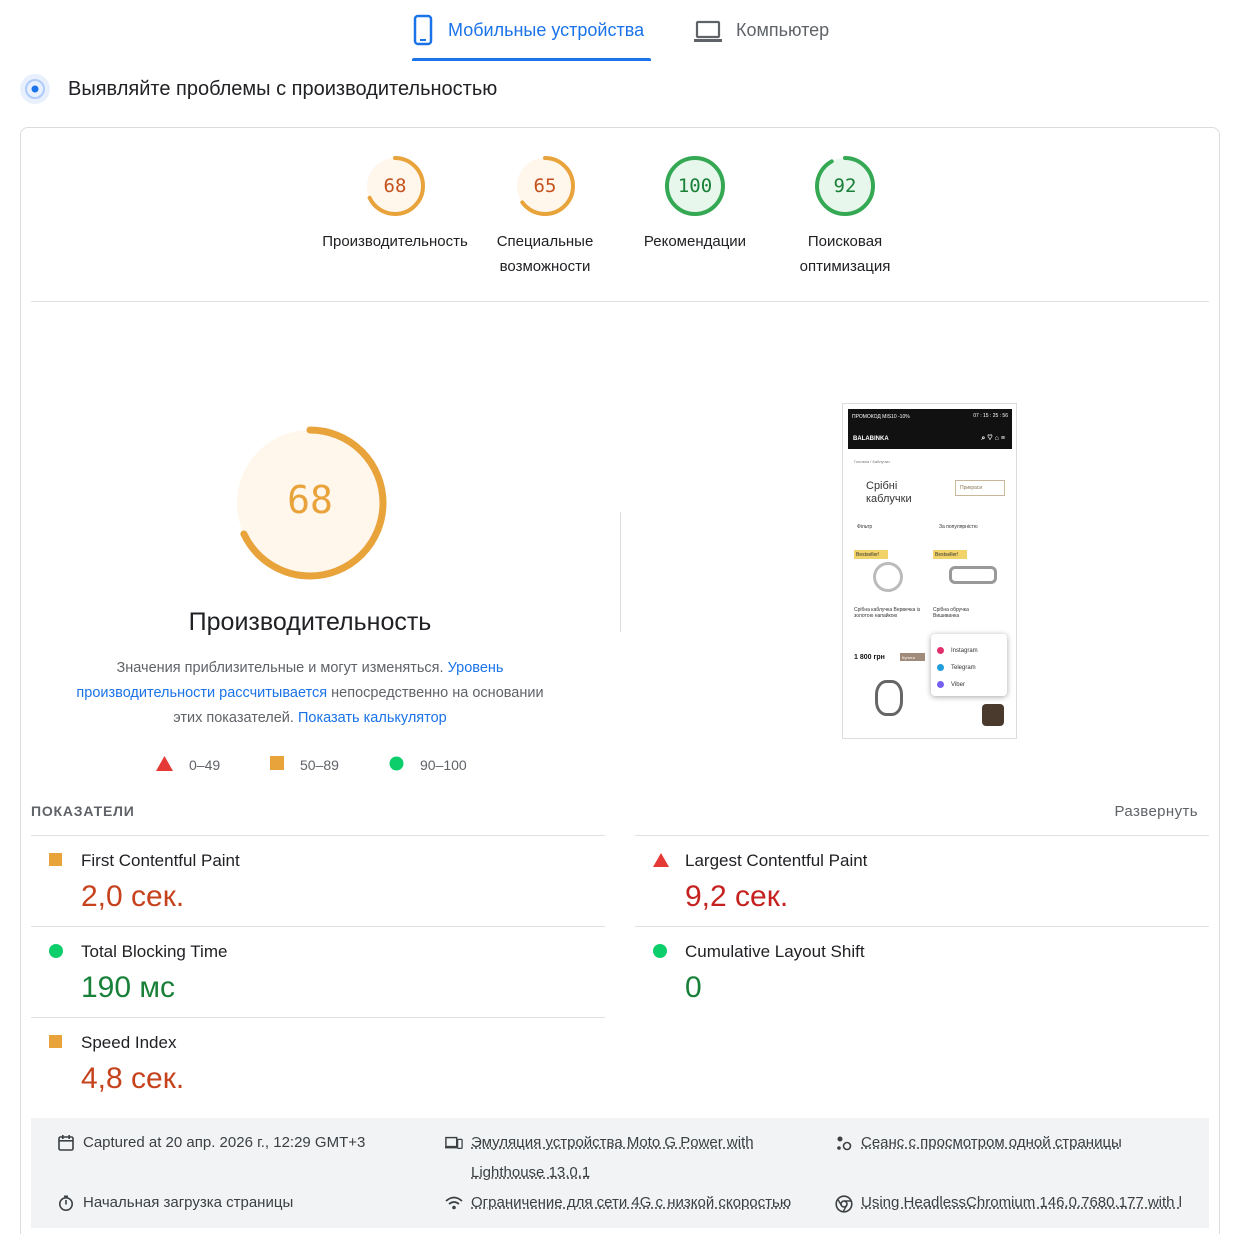 This screenshot has width=1248, height=1234. What do you see at coordinates (881, 417) in the screenshot?
I see `thumb-promo-text: ПРОМОКОД MIS10 -10%` at bounding box center [881, 417].